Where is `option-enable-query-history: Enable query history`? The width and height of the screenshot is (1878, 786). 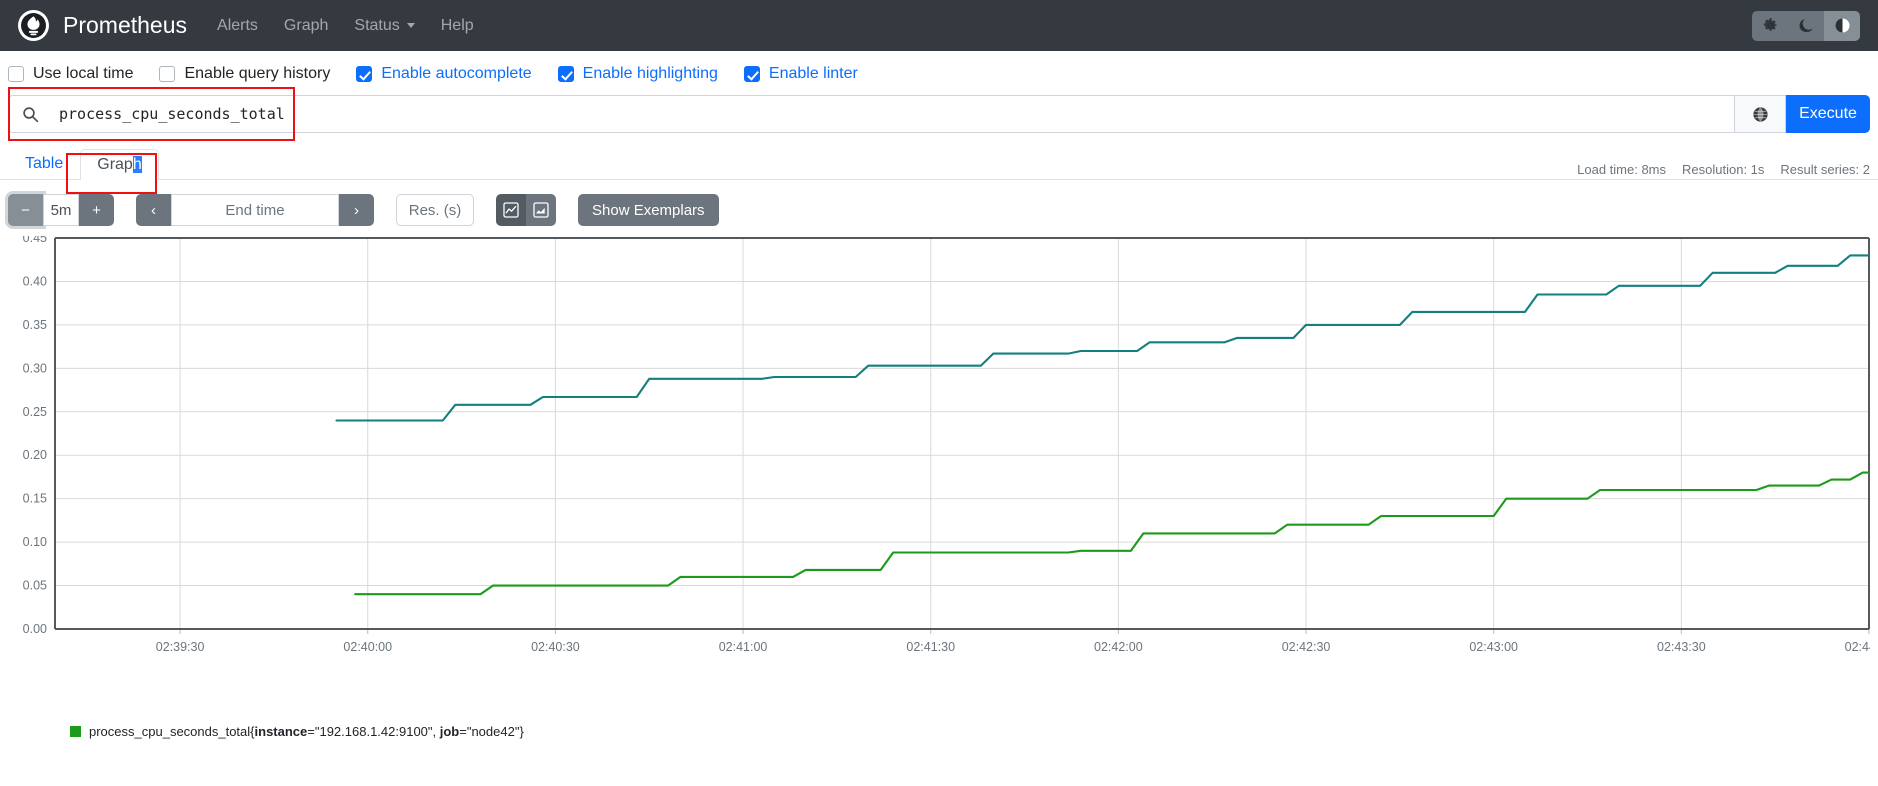 option-enable-query-history: Enable query history is located at coordinates (244, 74).